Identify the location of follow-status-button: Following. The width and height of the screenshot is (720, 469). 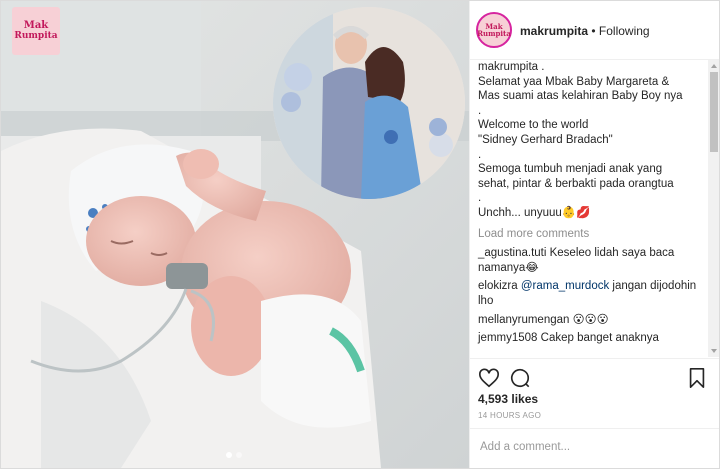
(624, 31).